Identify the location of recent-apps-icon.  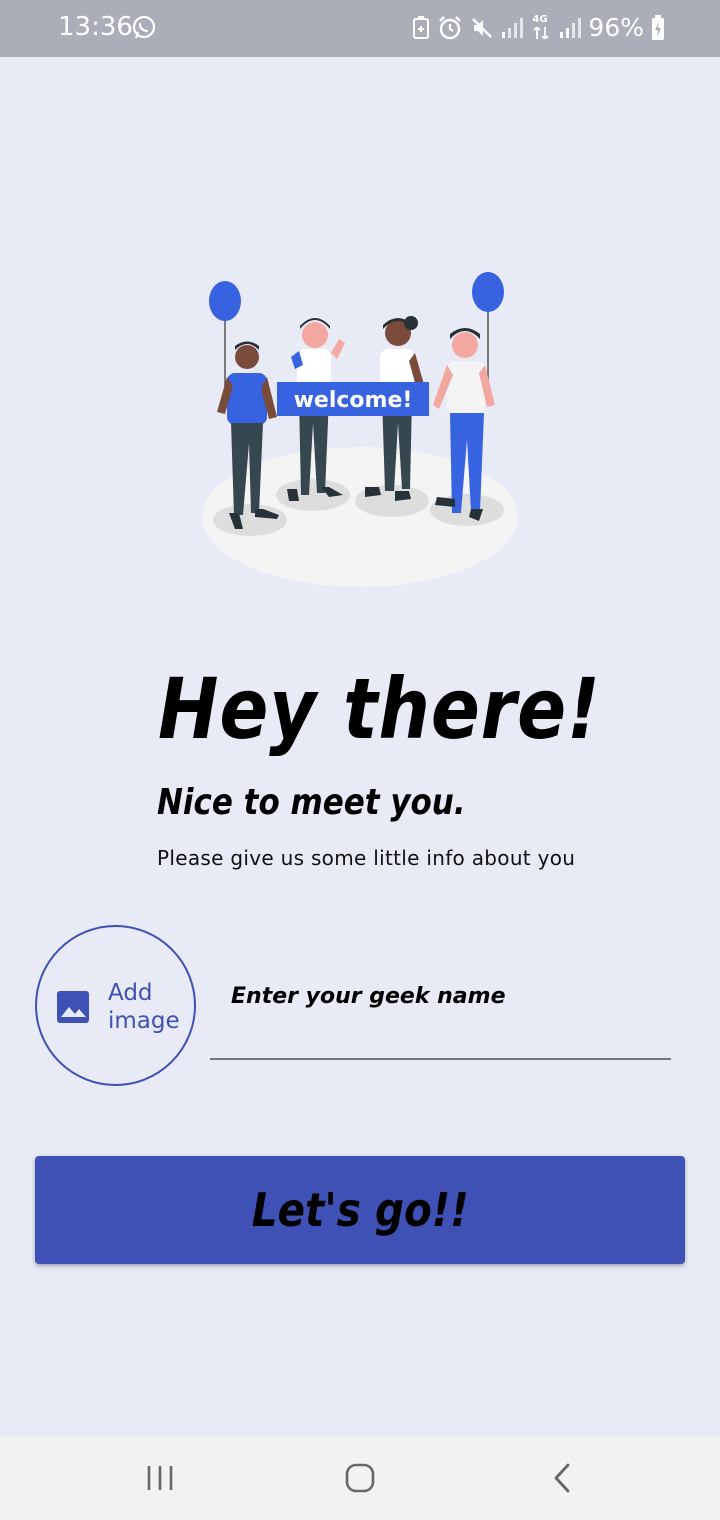
(160, 1478).